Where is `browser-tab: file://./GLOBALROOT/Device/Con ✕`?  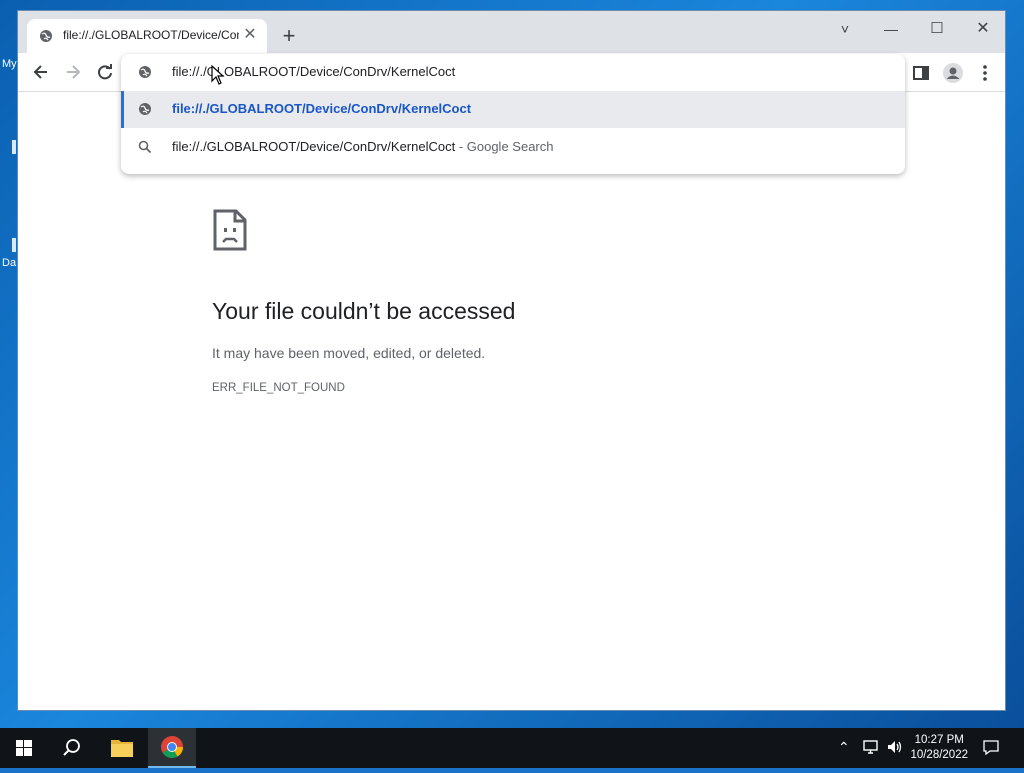 browser-tab: file://./GLOBALROOT/Device/Con ✕ is located at coordinates (147, 36).